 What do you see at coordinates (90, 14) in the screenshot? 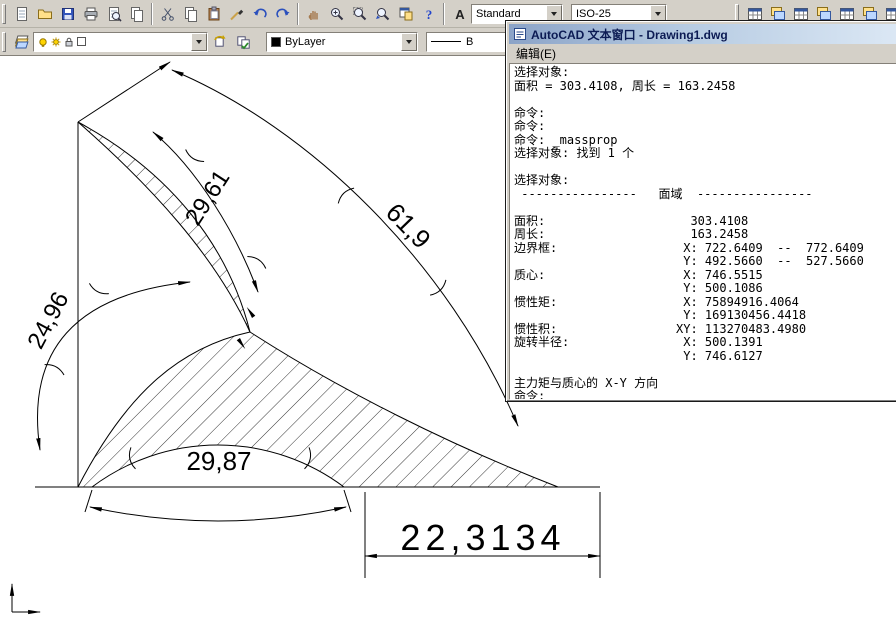
I see `plot-button` at bounding box center [90, 14].